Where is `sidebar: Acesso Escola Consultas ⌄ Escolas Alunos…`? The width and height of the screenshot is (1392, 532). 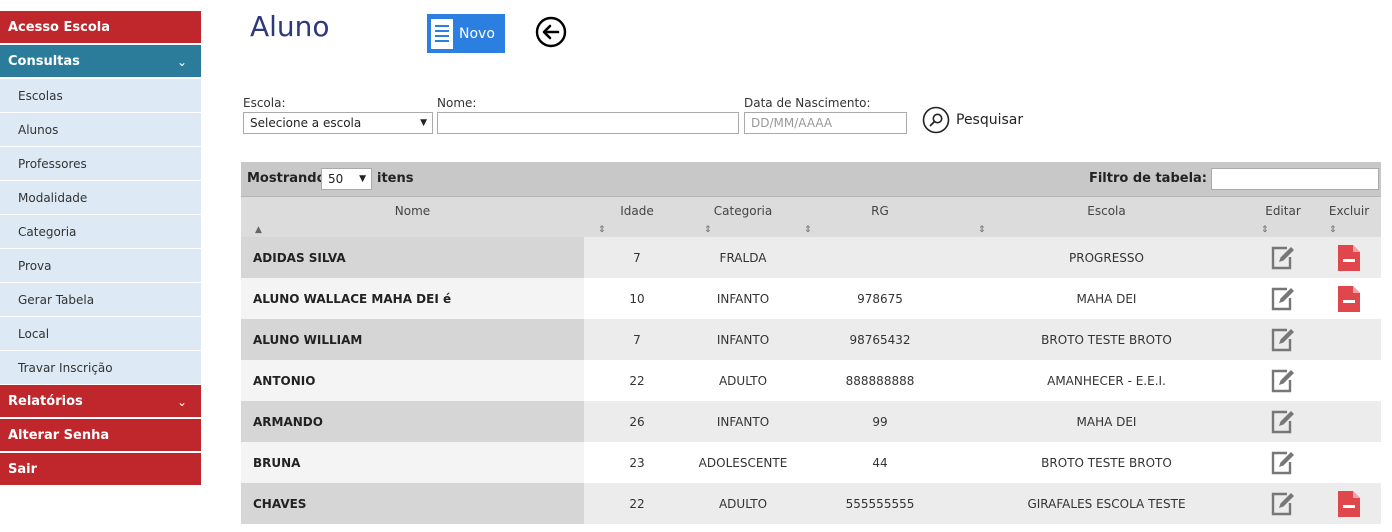
sidebar: Acesso Escola Consultas ⌄ Escolas Alunos… is located at coordinates (100, 249).